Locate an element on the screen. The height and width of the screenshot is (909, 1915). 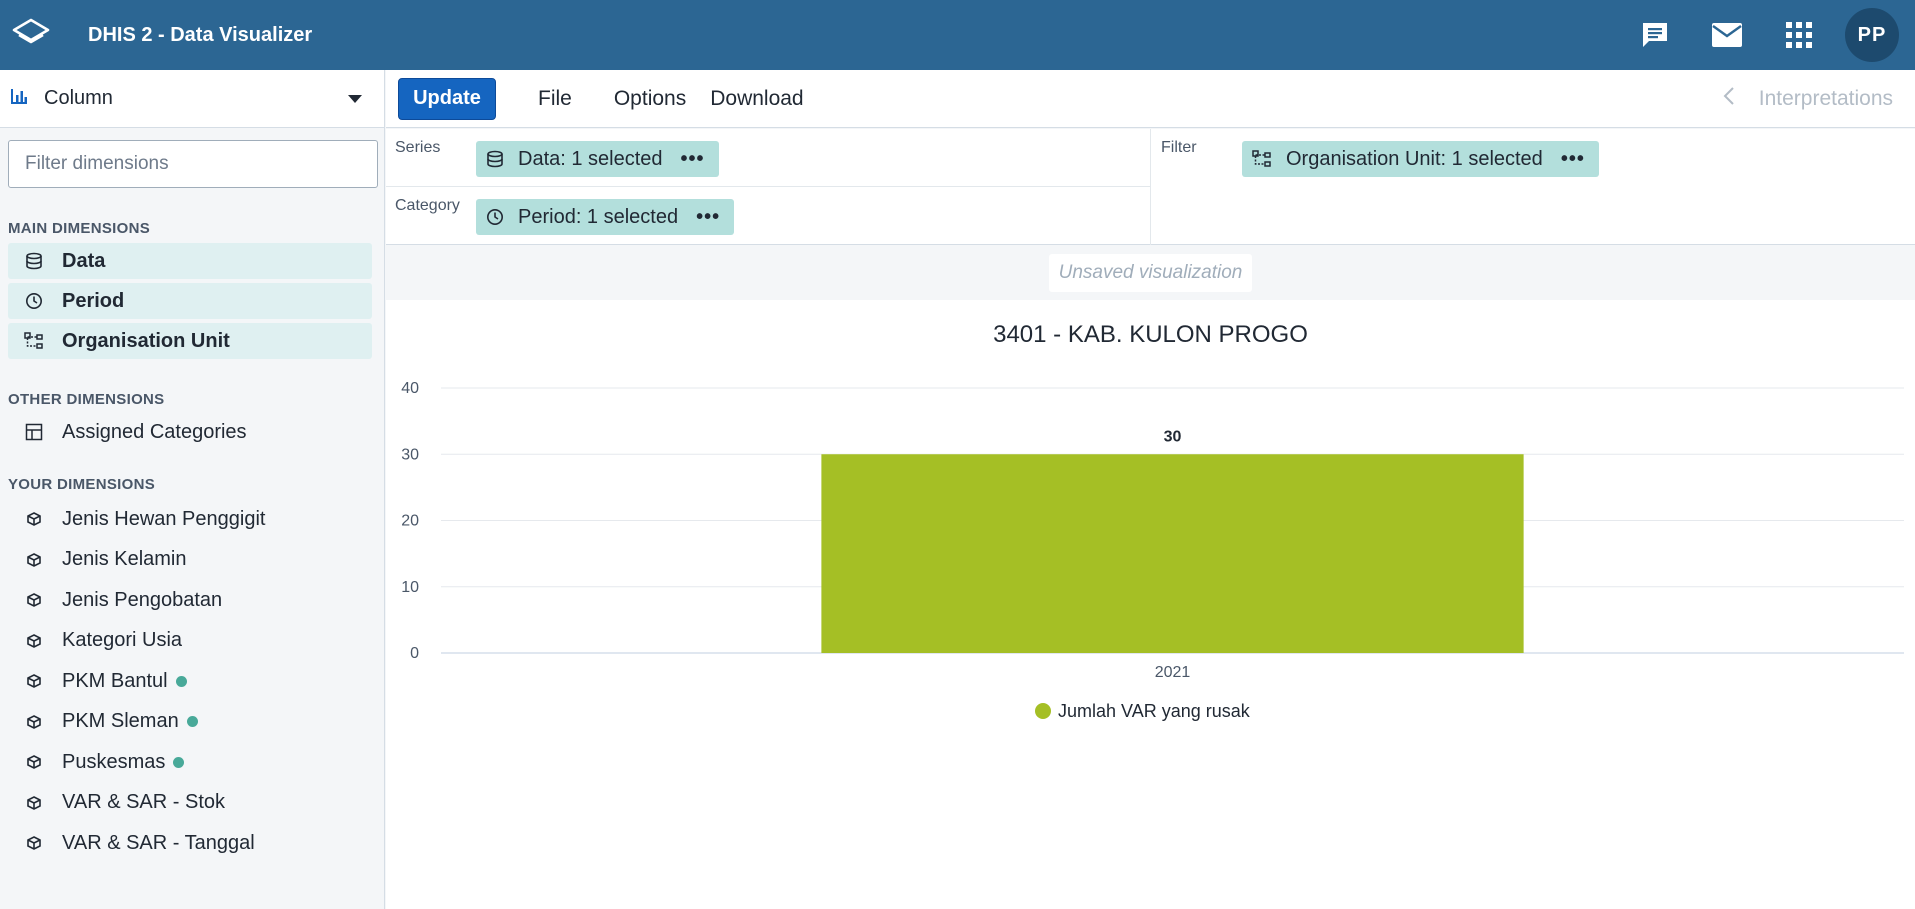
legend-marker is located at coordinates (1043, 711).